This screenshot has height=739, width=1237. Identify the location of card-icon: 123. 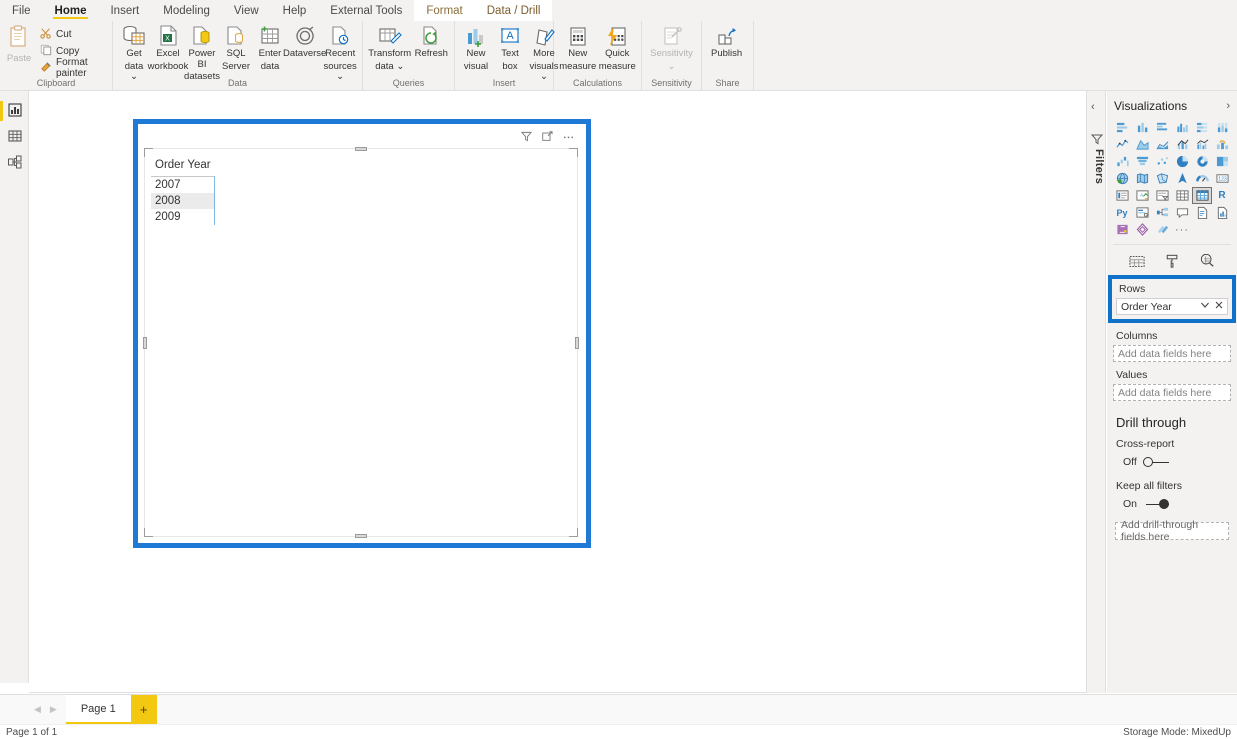
(1222, 178).